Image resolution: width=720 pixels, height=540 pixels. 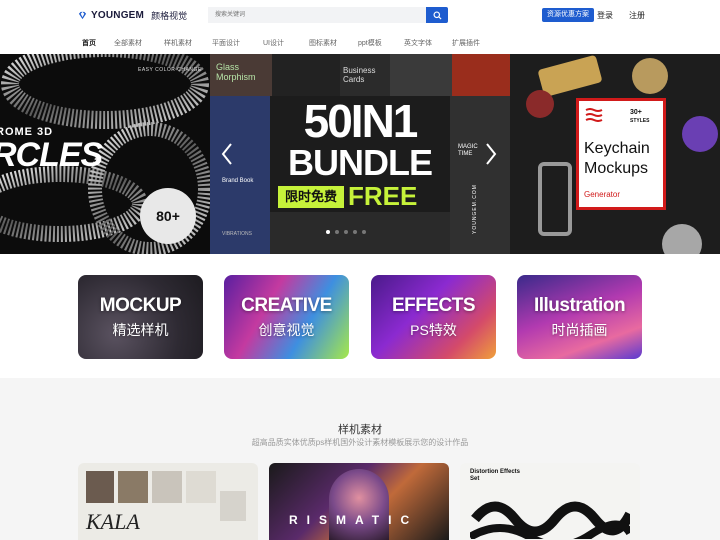 I want to click on nav-item-graphic: 平面设计, so click(x=226, y=43).